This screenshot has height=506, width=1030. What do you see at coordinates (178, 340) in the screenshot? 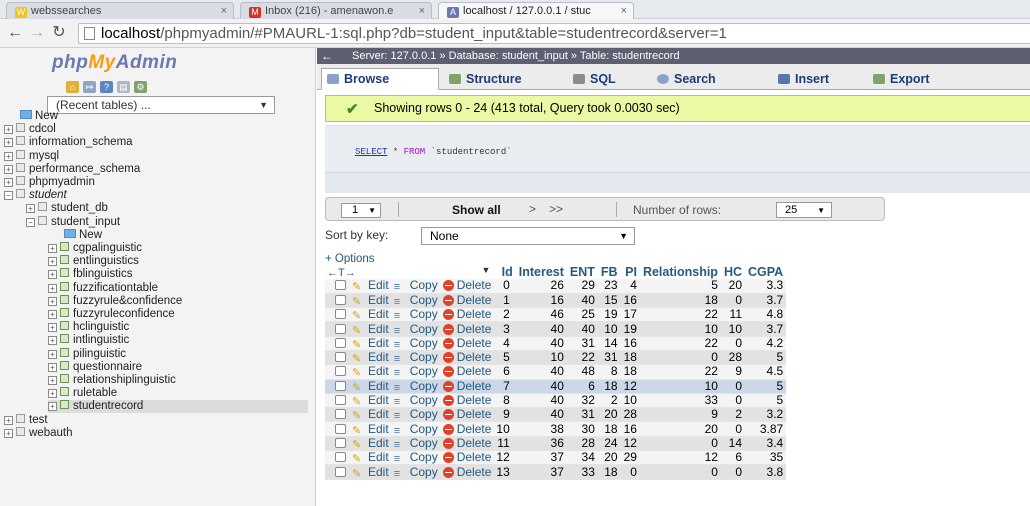
I see `tree-item: + intlinguistic` at bounding box center [178, 340].